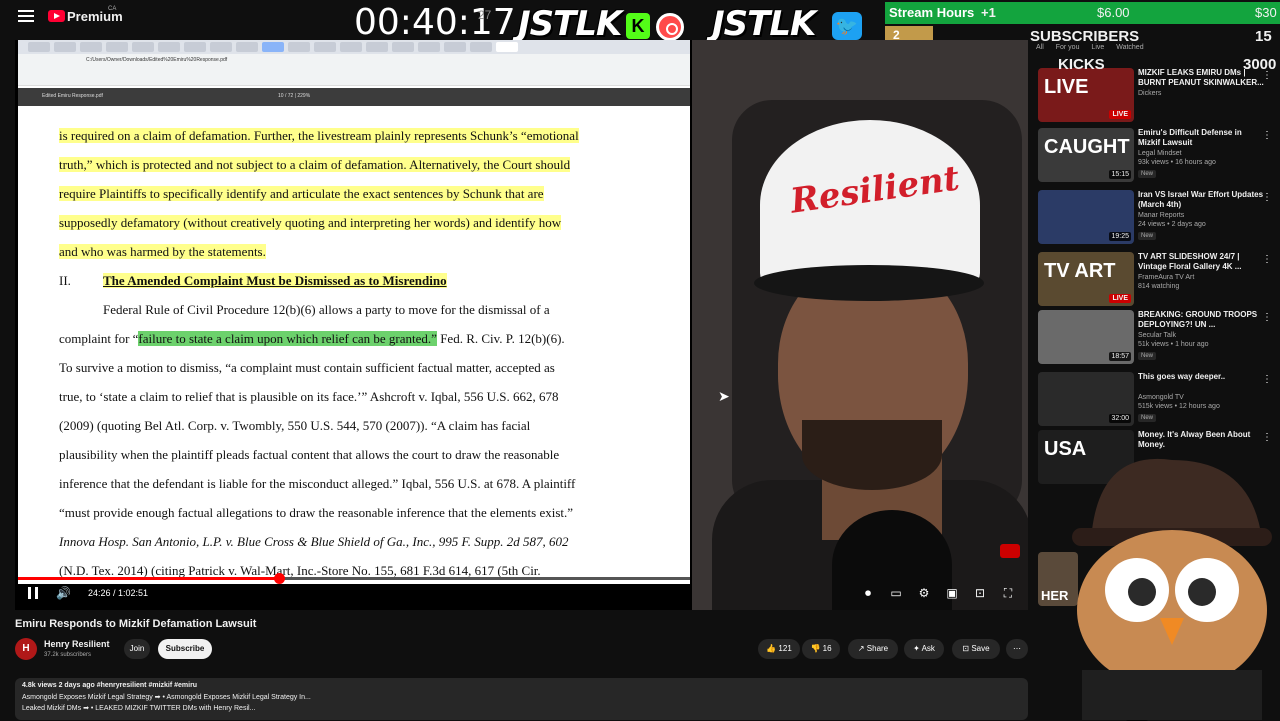 The image size is (1280, 721). What do you see at coordinates (896, 593) in the screenshot?
I see `subtitles-icon: ▭` at bounding box center [896, 593].